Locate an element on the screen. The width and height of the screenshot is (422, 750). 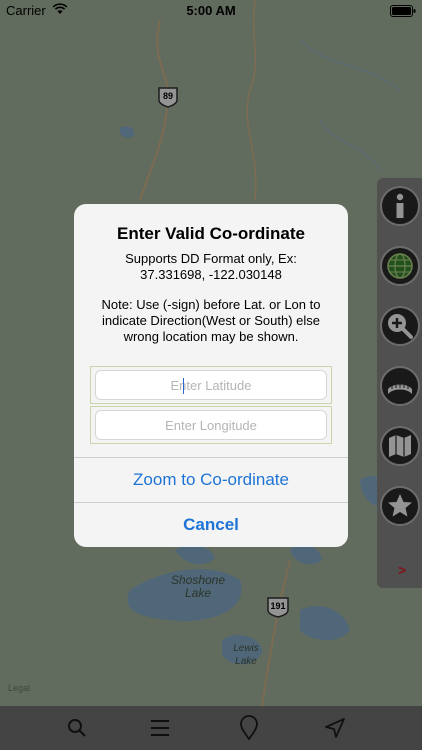
cancel-button: Cancel is located at coordinates (211, 525).